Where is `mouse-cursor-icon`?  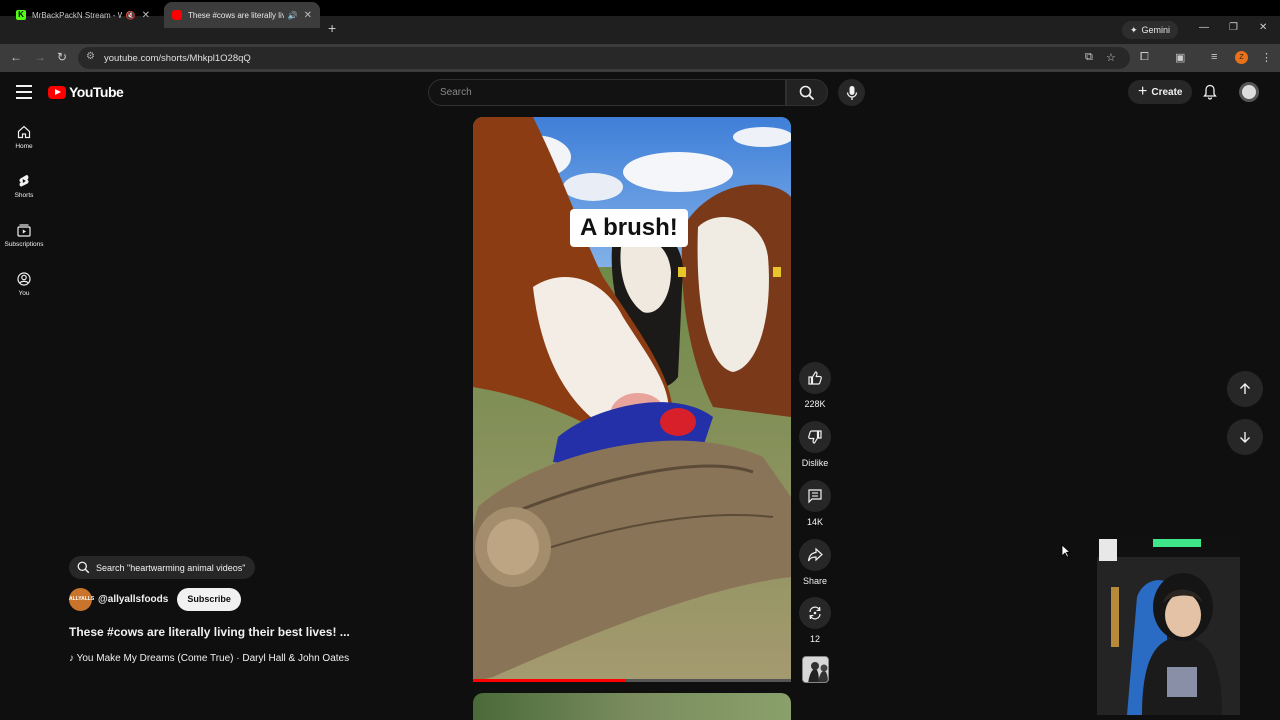 mouse-cursor-icon is located at coordinates (1066, 553).